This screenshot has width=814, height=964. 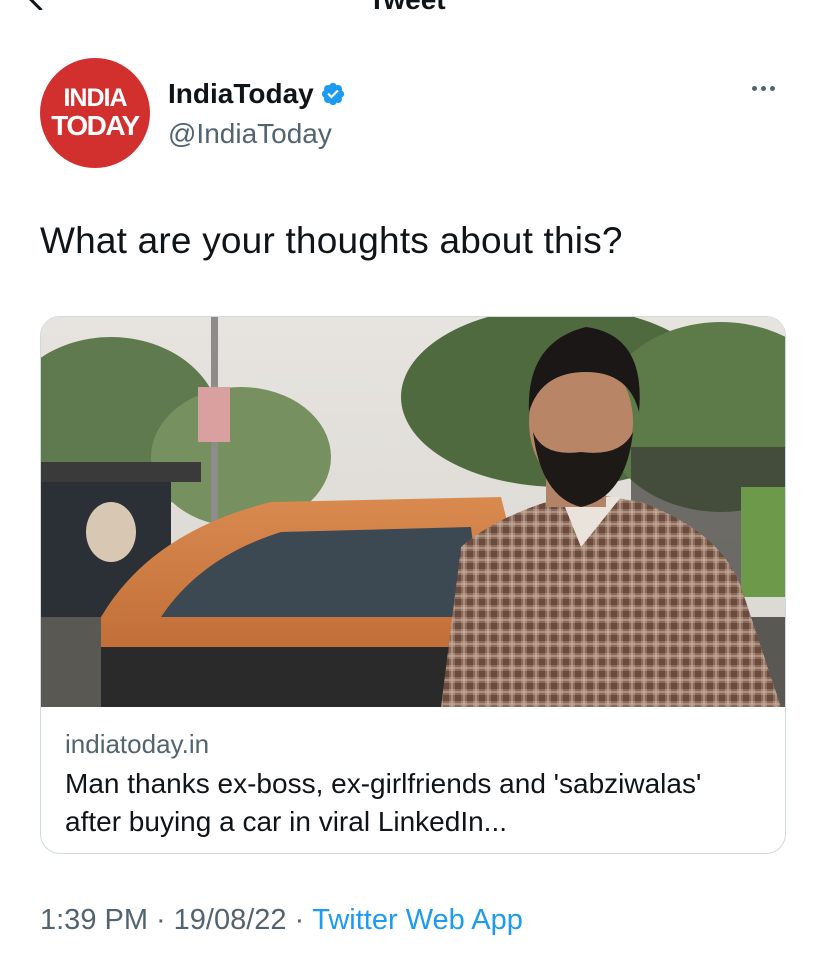 What do you see at coordinates (230, 920) in the screenshot?
I see `tweet-date: 19/08/22` at bounding box center [230, 920].